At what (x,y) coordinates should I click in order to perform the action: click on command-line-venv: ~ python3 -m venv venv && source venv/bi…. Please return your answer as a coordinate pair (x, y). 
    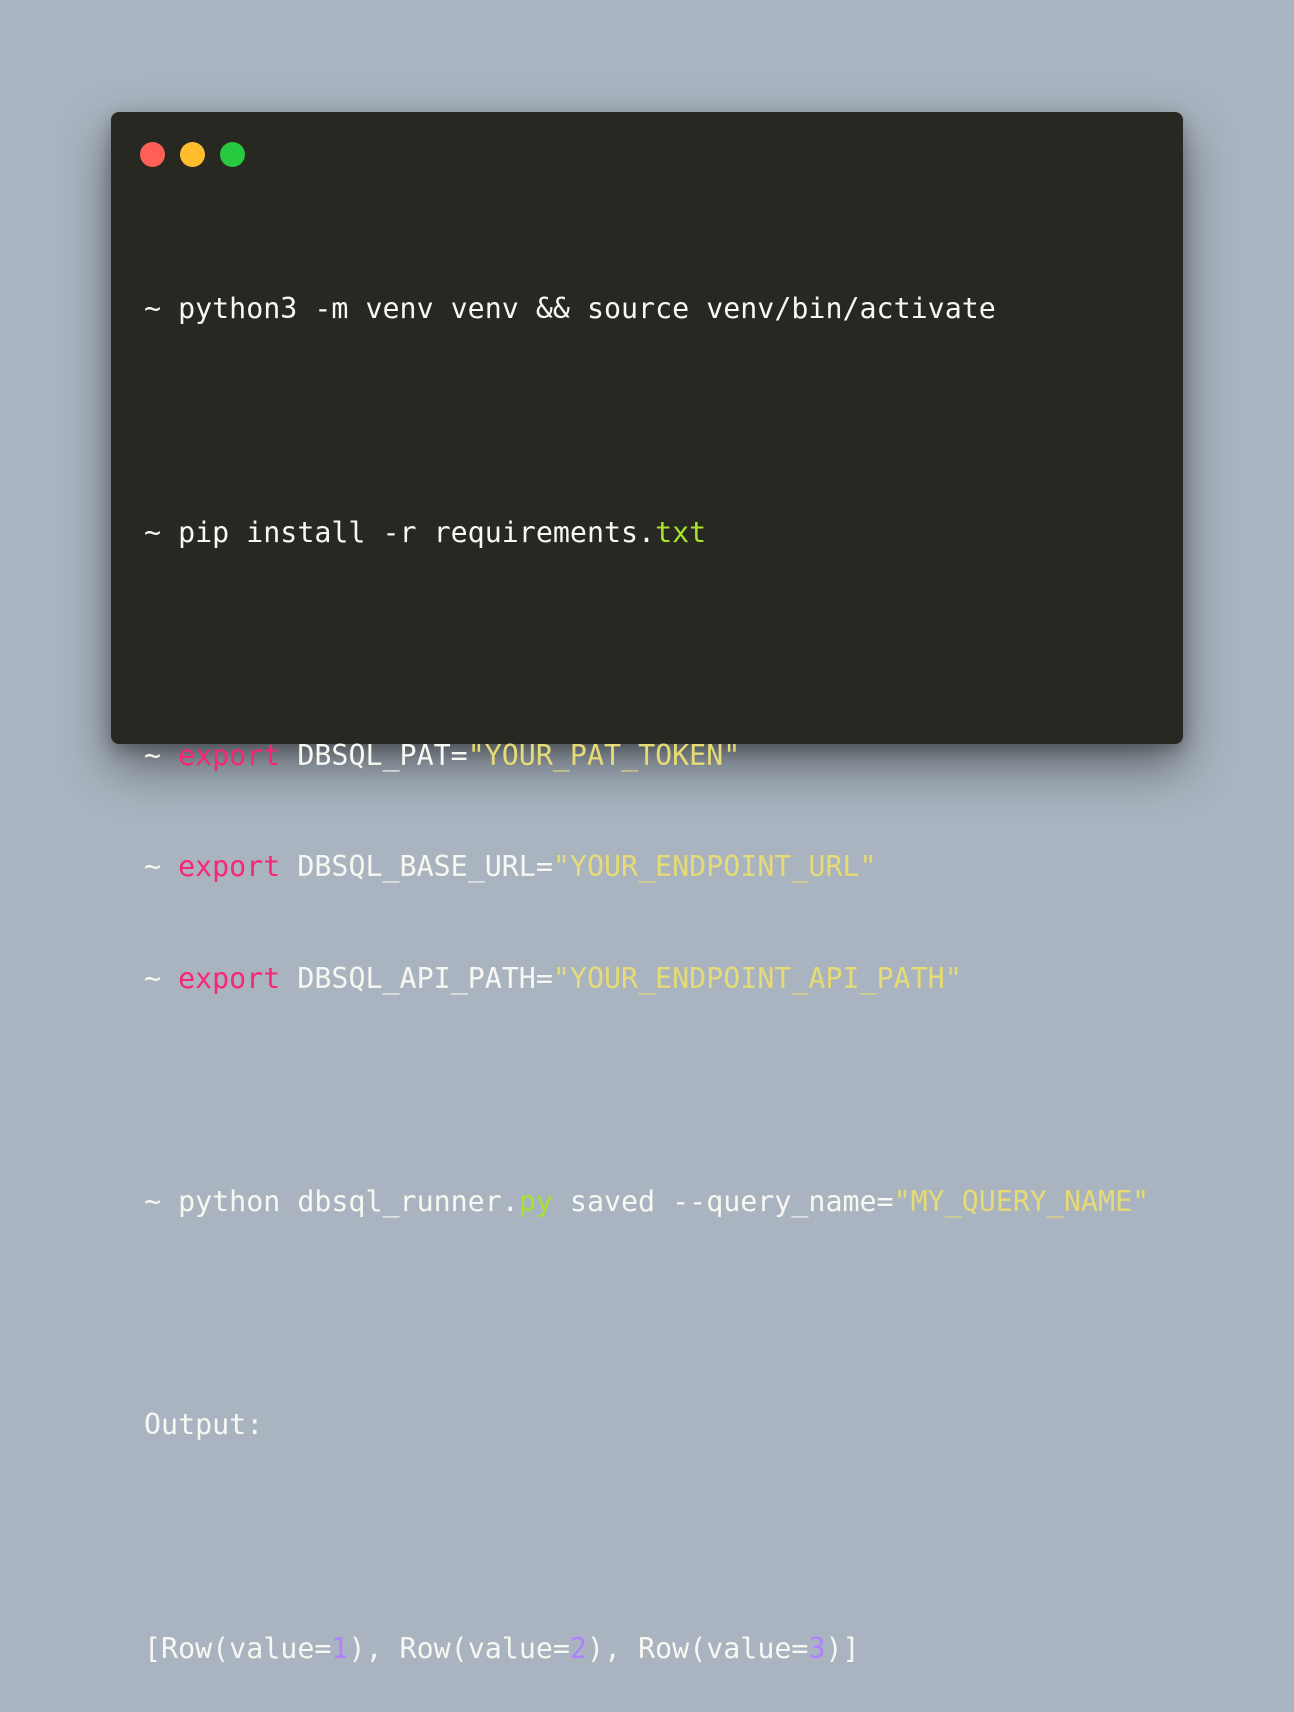
    Looking at the image, I should click on (646, 308).